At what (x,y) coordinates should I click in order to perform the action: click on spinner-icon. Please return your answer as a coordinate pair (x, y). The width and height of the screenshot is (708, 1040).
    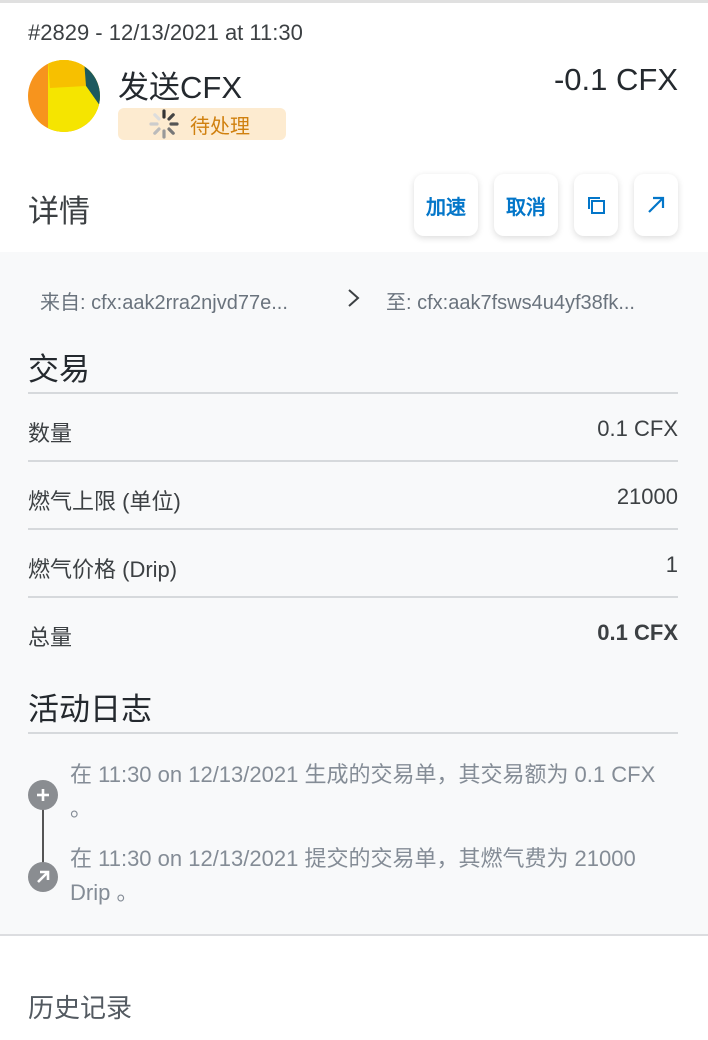
    Looking at the image, I should click on (164, 124).